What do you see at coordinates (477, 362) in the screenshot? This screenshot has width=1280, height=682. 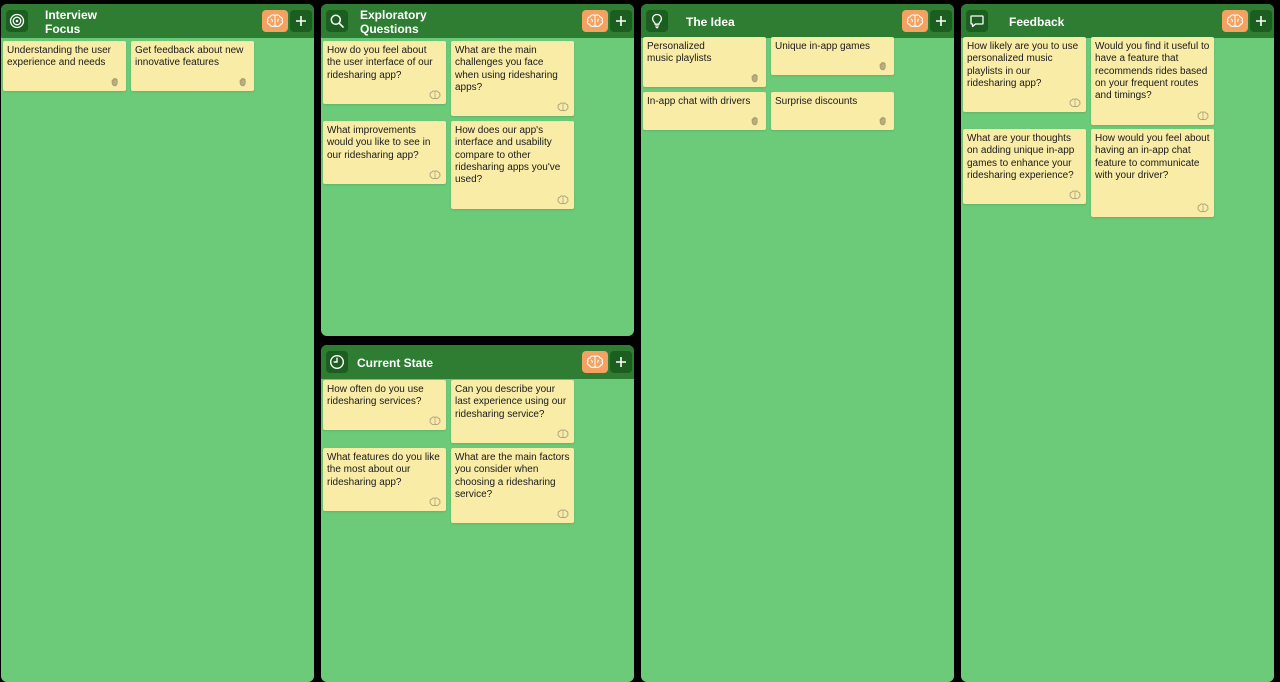 I see `panel-header: Current State` at bounding box center [477, 362].